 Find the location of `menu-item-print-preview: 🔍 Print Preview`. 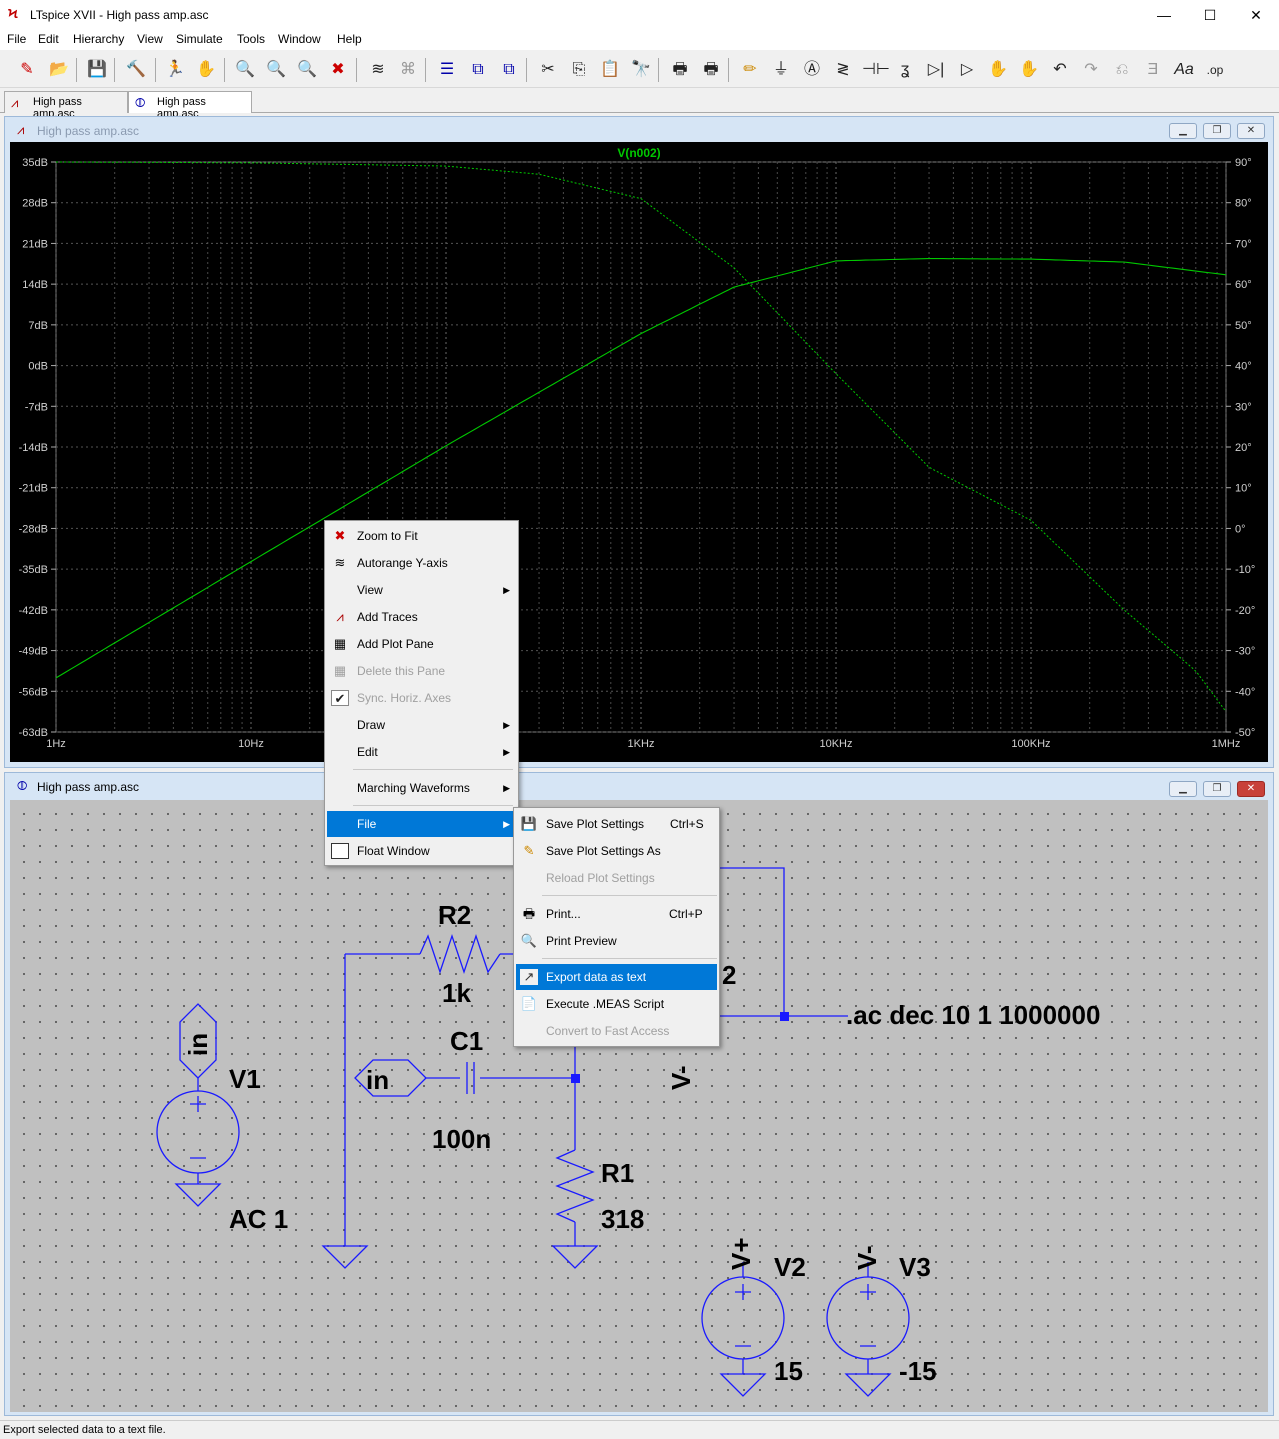

menu-item-print-preview: 🔍 Print Preview is located at coordinates (616, 941).